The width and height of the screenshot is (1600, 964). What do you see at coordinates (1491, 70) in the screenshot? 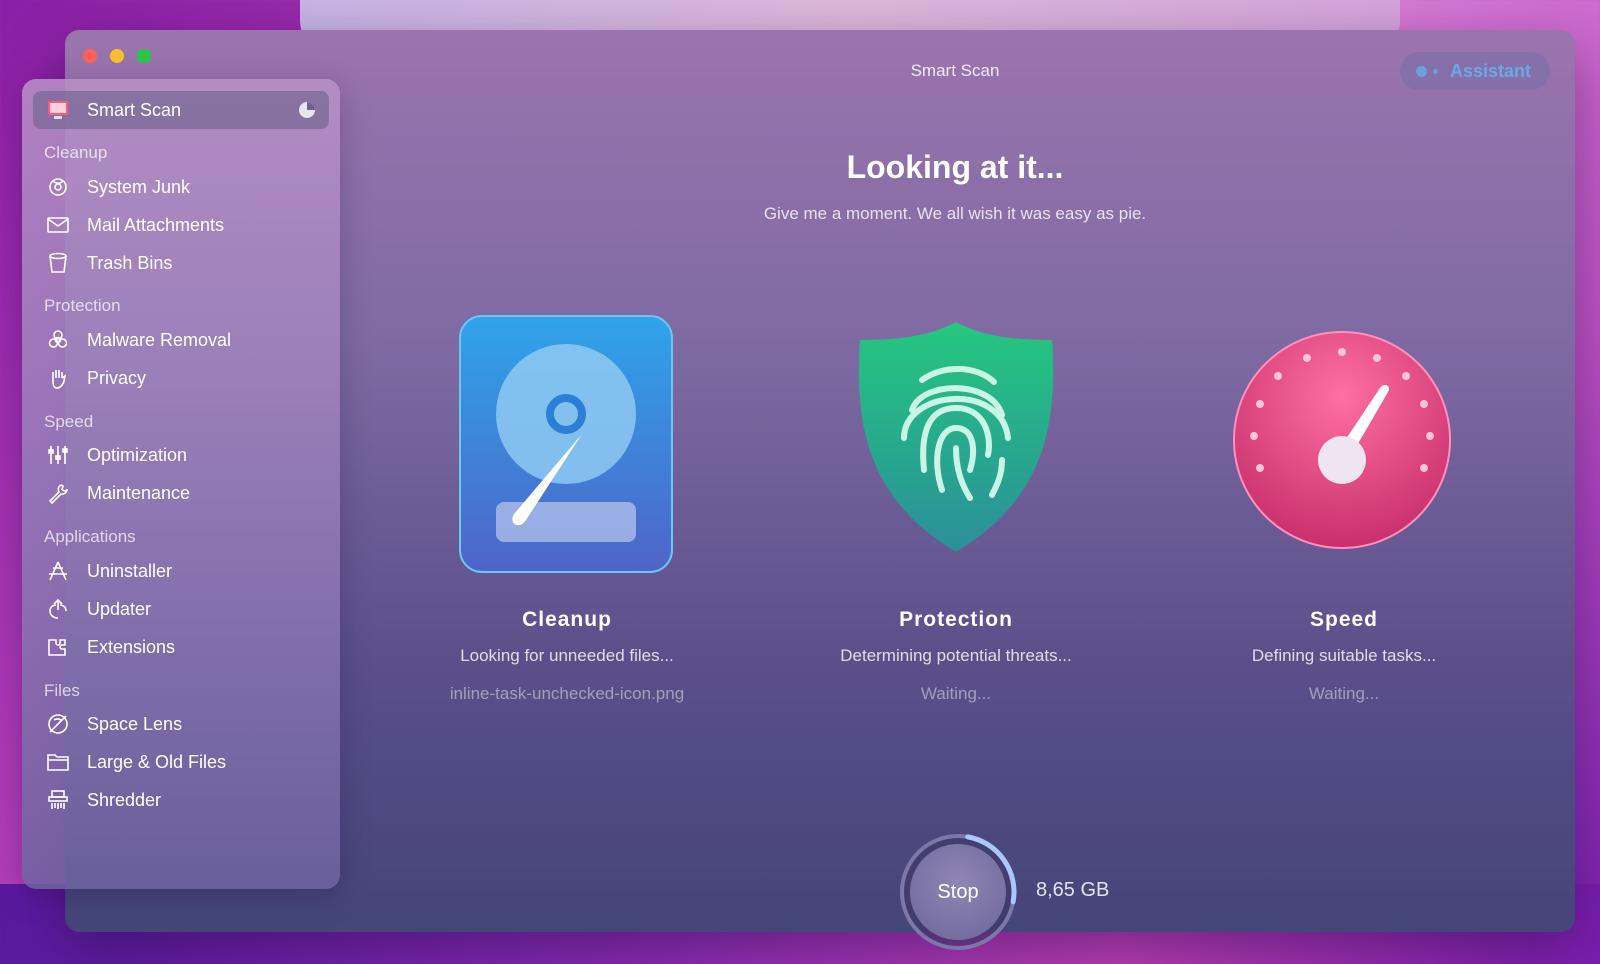
I see `assistant-label: Assistant` at bounding box center [1491, 70].